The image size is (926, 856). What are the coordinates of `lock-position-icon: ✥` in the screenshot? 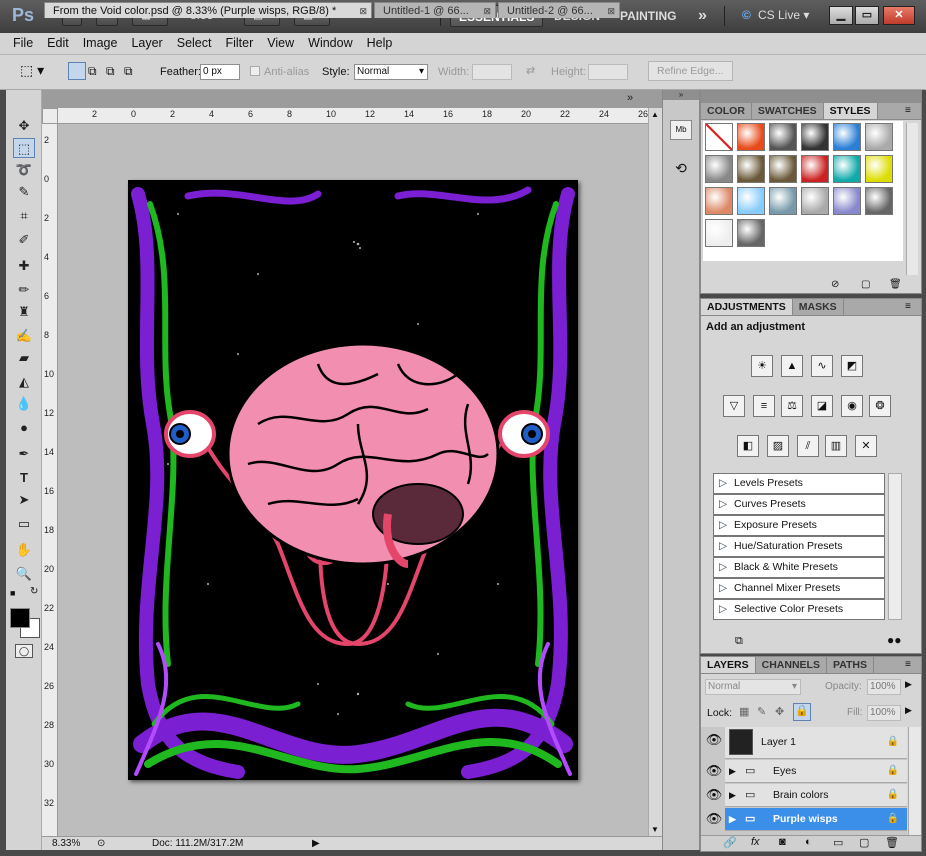 It's located at (779, 711).